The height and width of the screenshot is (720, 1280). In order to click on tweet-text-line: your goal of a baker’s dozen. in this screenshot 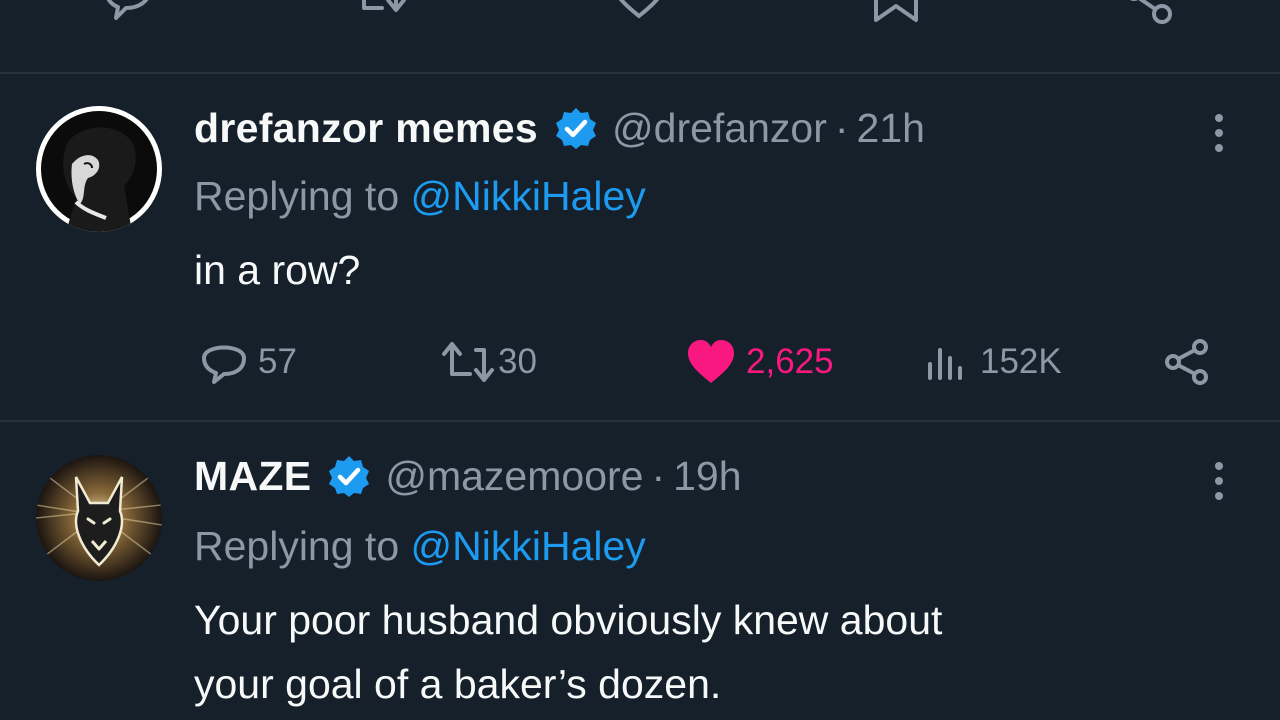, I will do `click(458, 684)`.